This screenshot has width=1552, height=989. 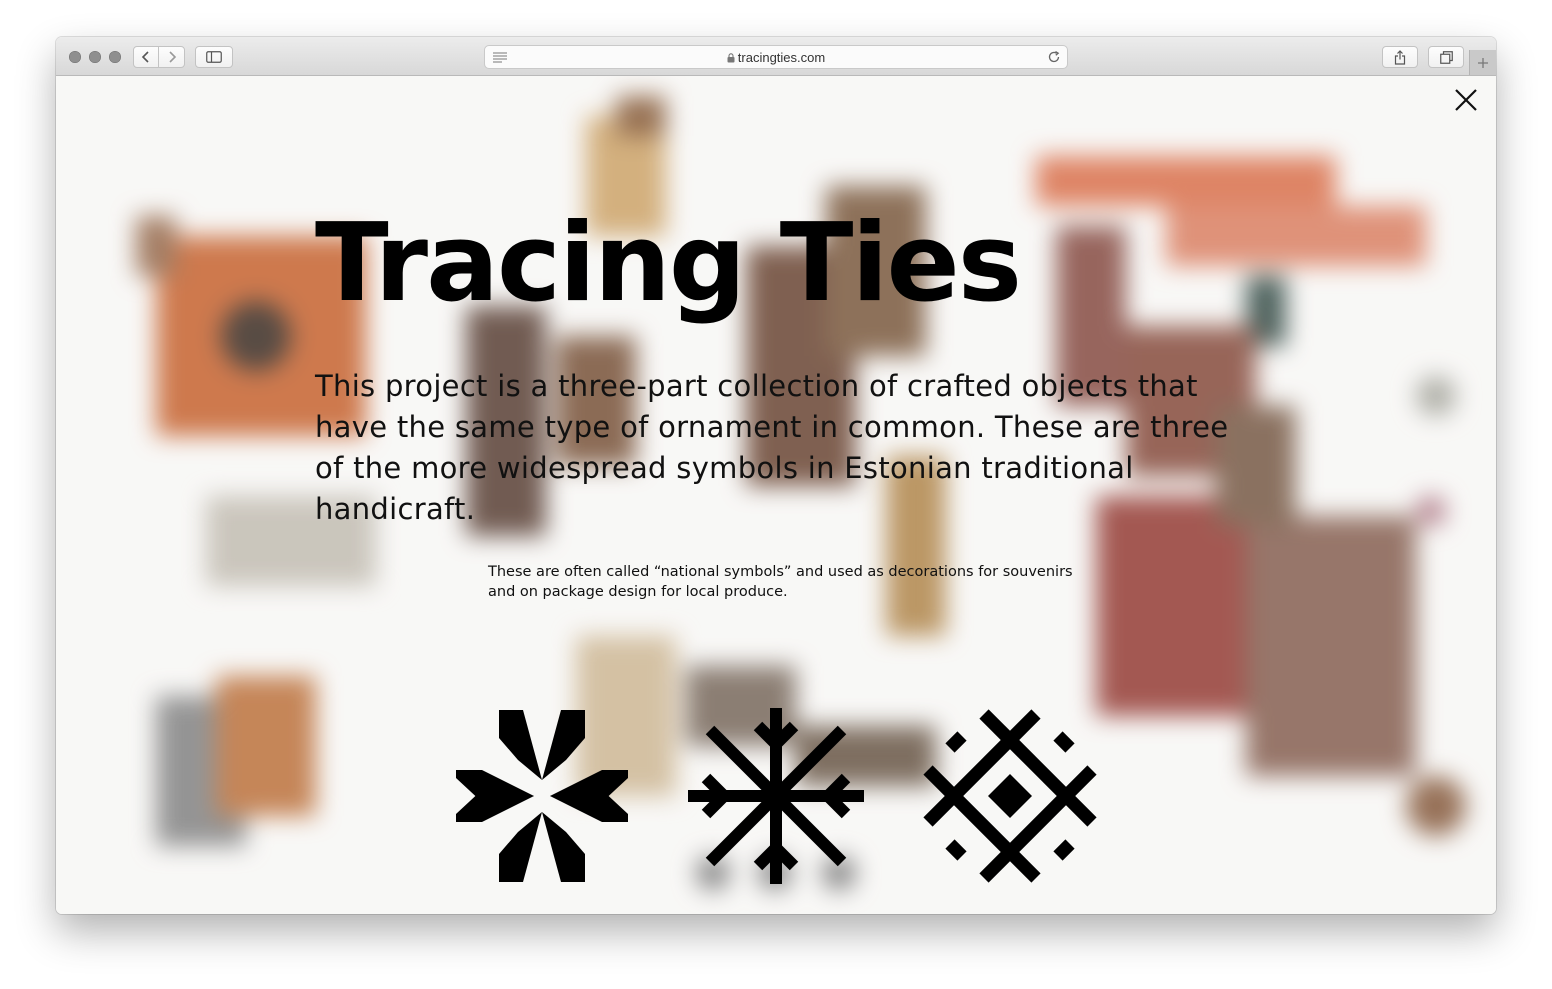 I want to click on sidebar-button, so click(x=214, y=57).